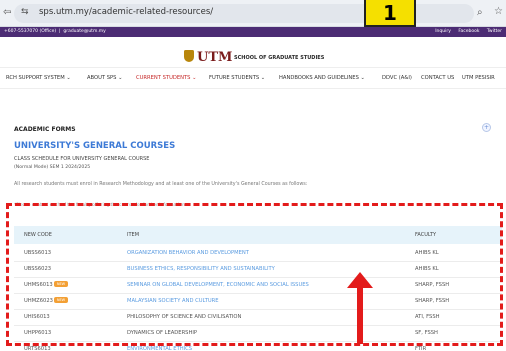 The image size is (506, 351). I want to click on logo-text: UTM, so click(215, 57).